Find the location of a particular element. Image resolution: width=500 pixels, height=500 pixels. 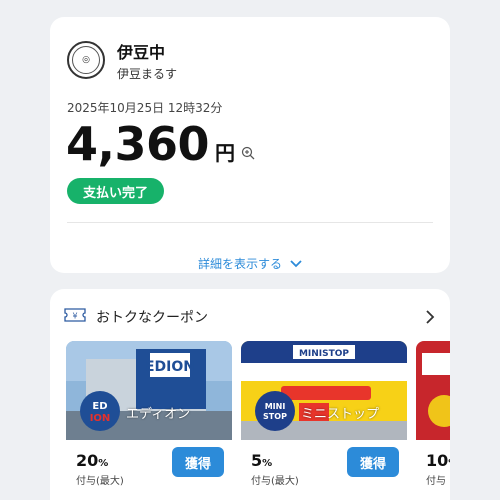

brand-name: ミニストップ is located at coordinates (340, 414).